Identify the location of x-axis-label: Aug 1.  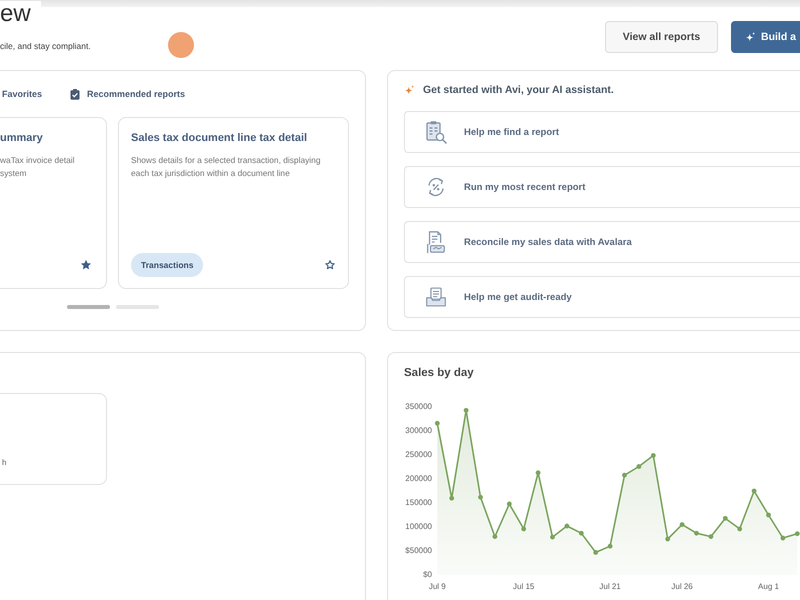
(768, 587).